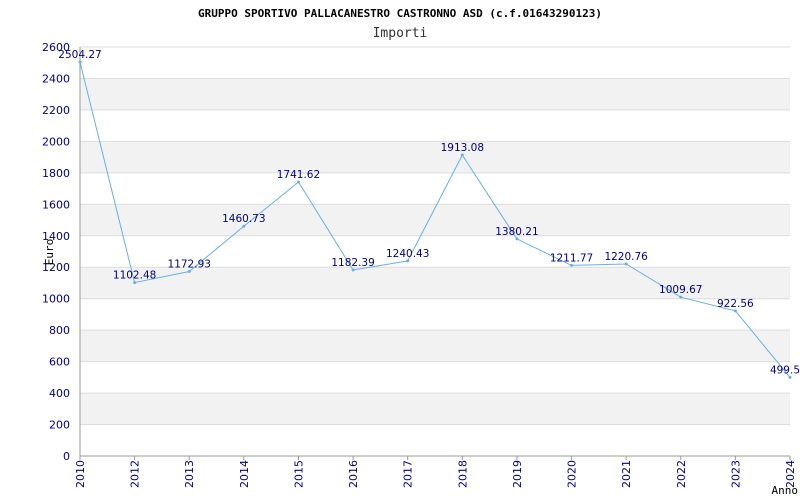  I want to click on y-tick-label: 400, so click(59, 393).